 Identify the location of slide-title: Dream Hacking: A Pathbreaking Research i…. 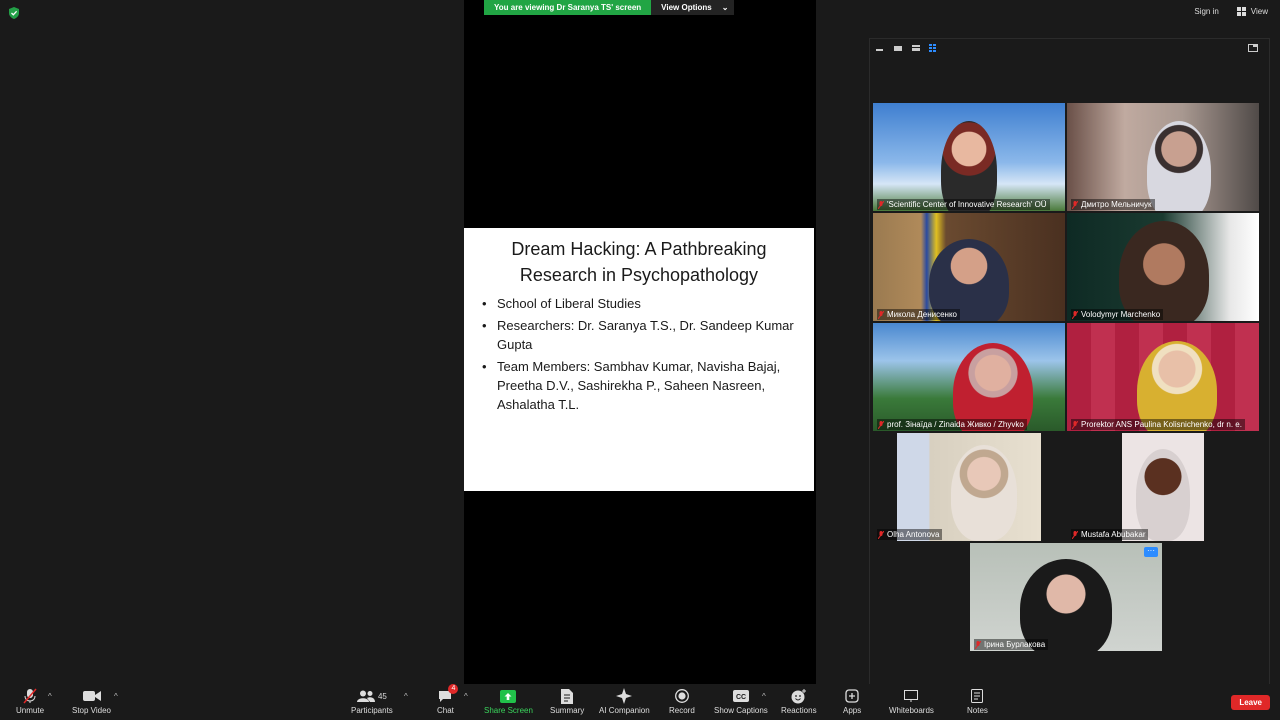
(639, 262).